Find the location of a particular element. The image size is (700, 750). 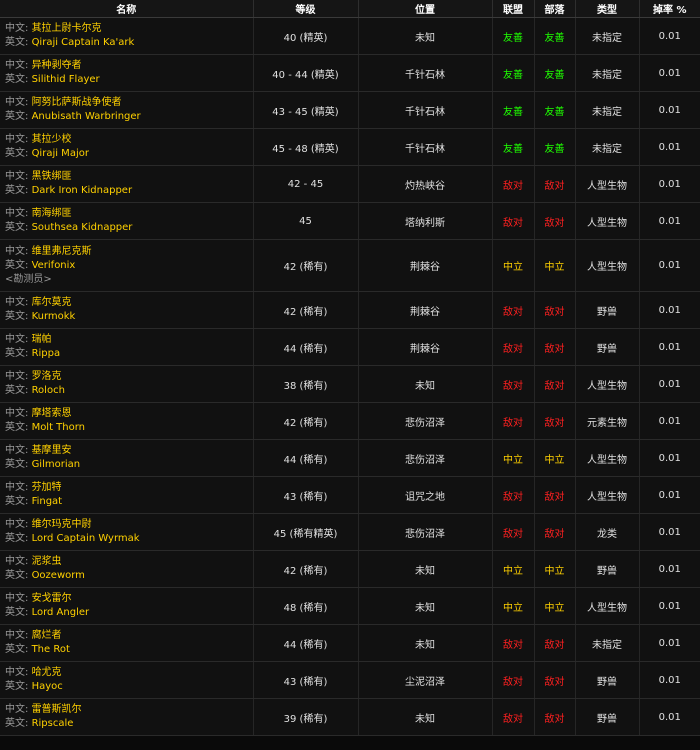

header-horde: 部落 is located at coordinates (555, 9).